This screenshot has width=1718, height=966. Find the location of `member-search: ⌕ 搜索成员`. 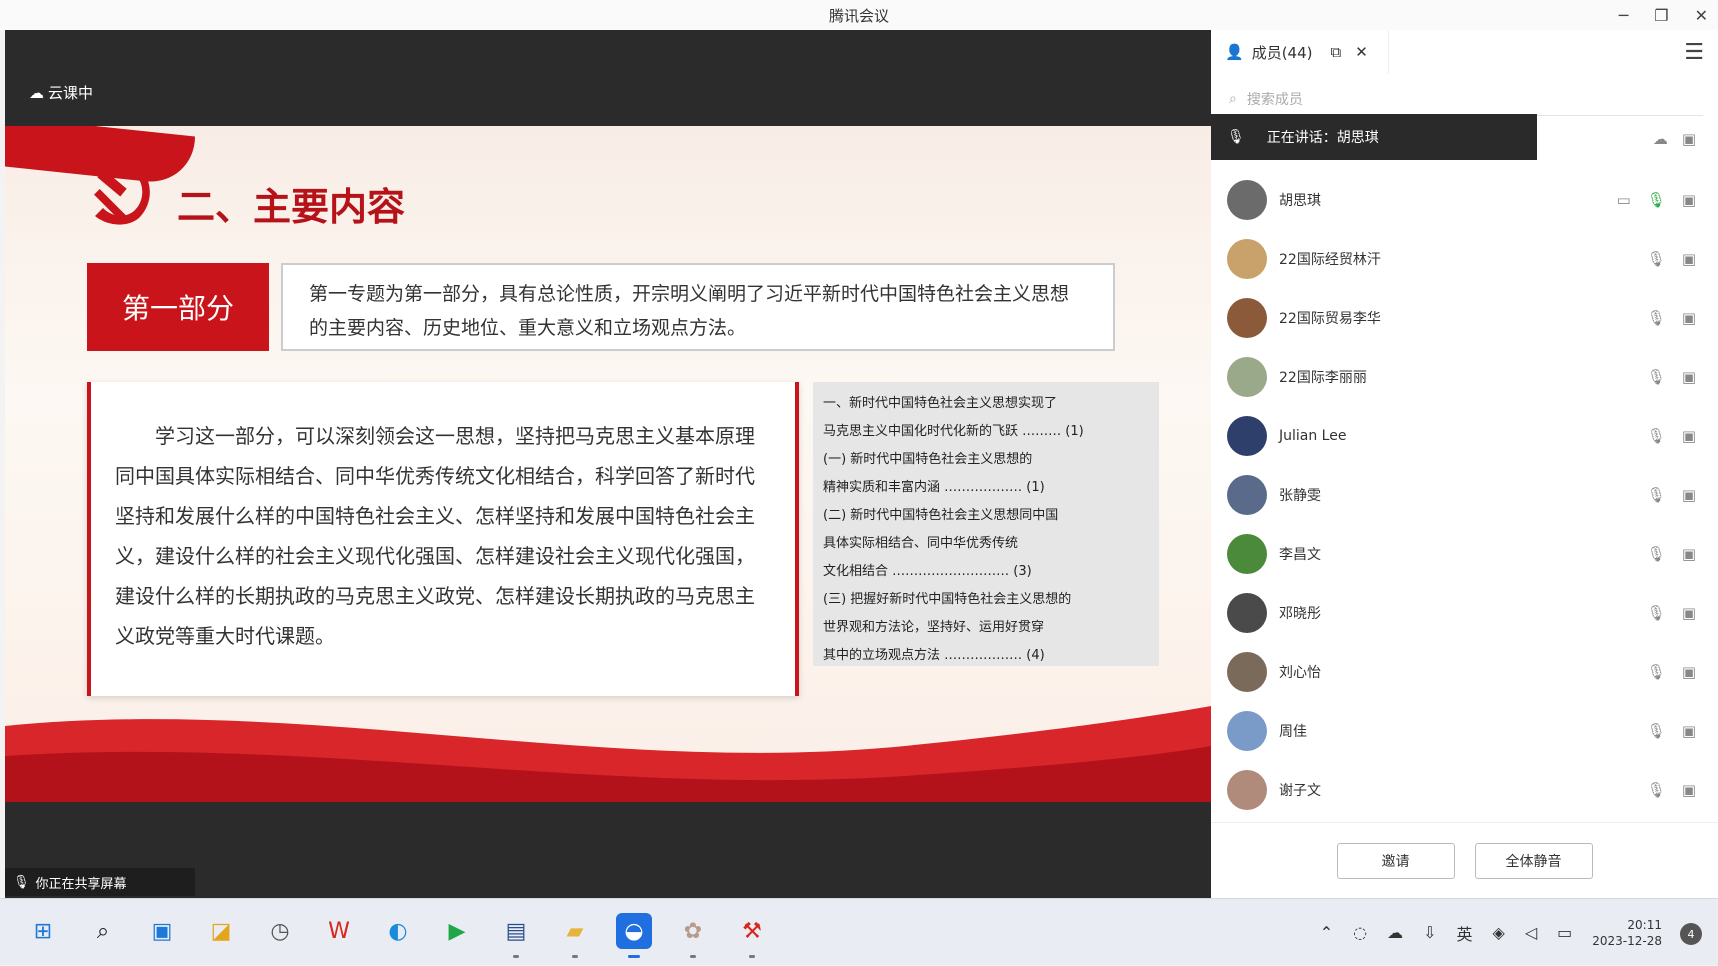

member-search: ⌕ 搜索成员 is located at coordinates (1464, 99).